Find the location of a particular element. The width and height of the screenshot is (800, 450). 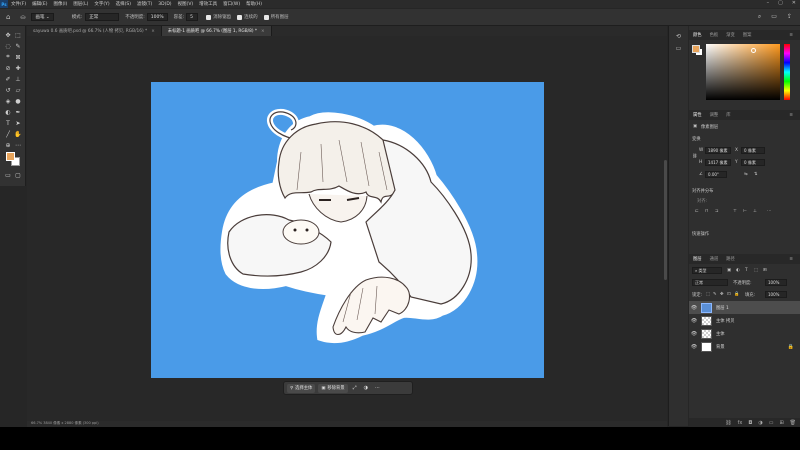

tab-untitled-1: 未标题-1 画质吧 @ 66.7% (图层 1, RGB/8) * × is located at coordinates (216, 31).